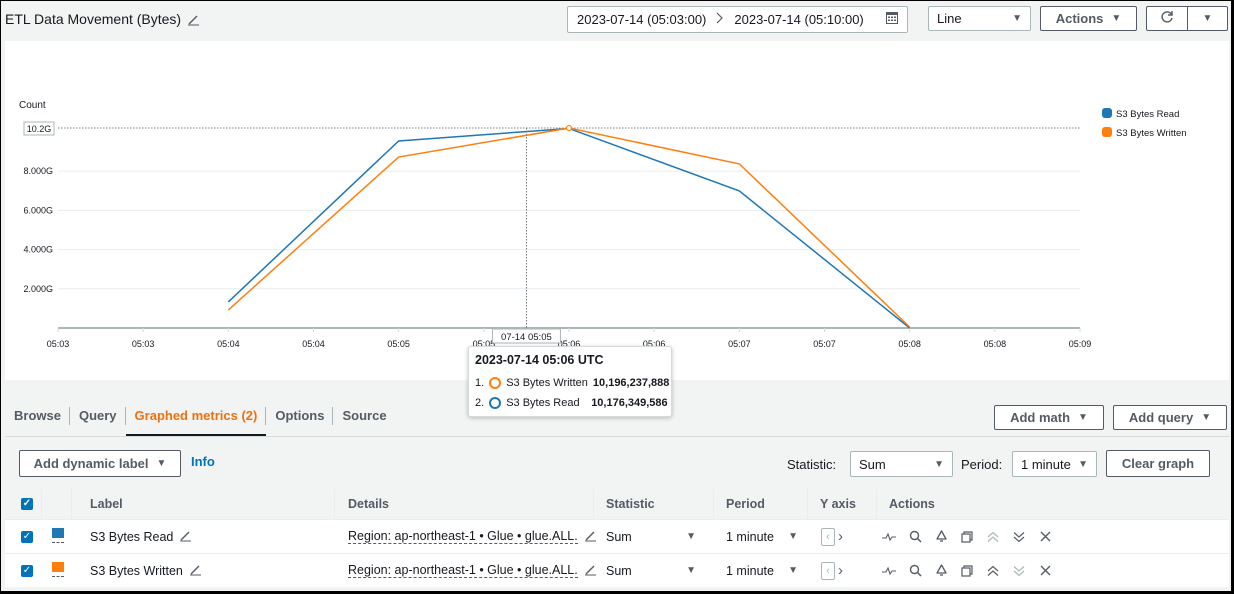  Describe the element at coordinates (1080, 344) in the screenshot. I see `x-tick-label: 05:09` at that location.